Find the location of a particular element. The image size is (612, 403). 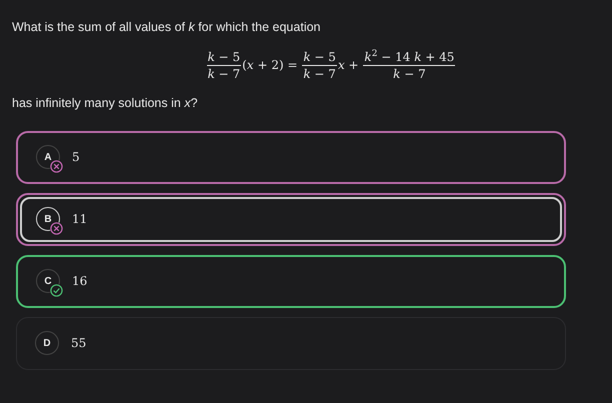

option-letter: D is located at coordinates (47, 343).